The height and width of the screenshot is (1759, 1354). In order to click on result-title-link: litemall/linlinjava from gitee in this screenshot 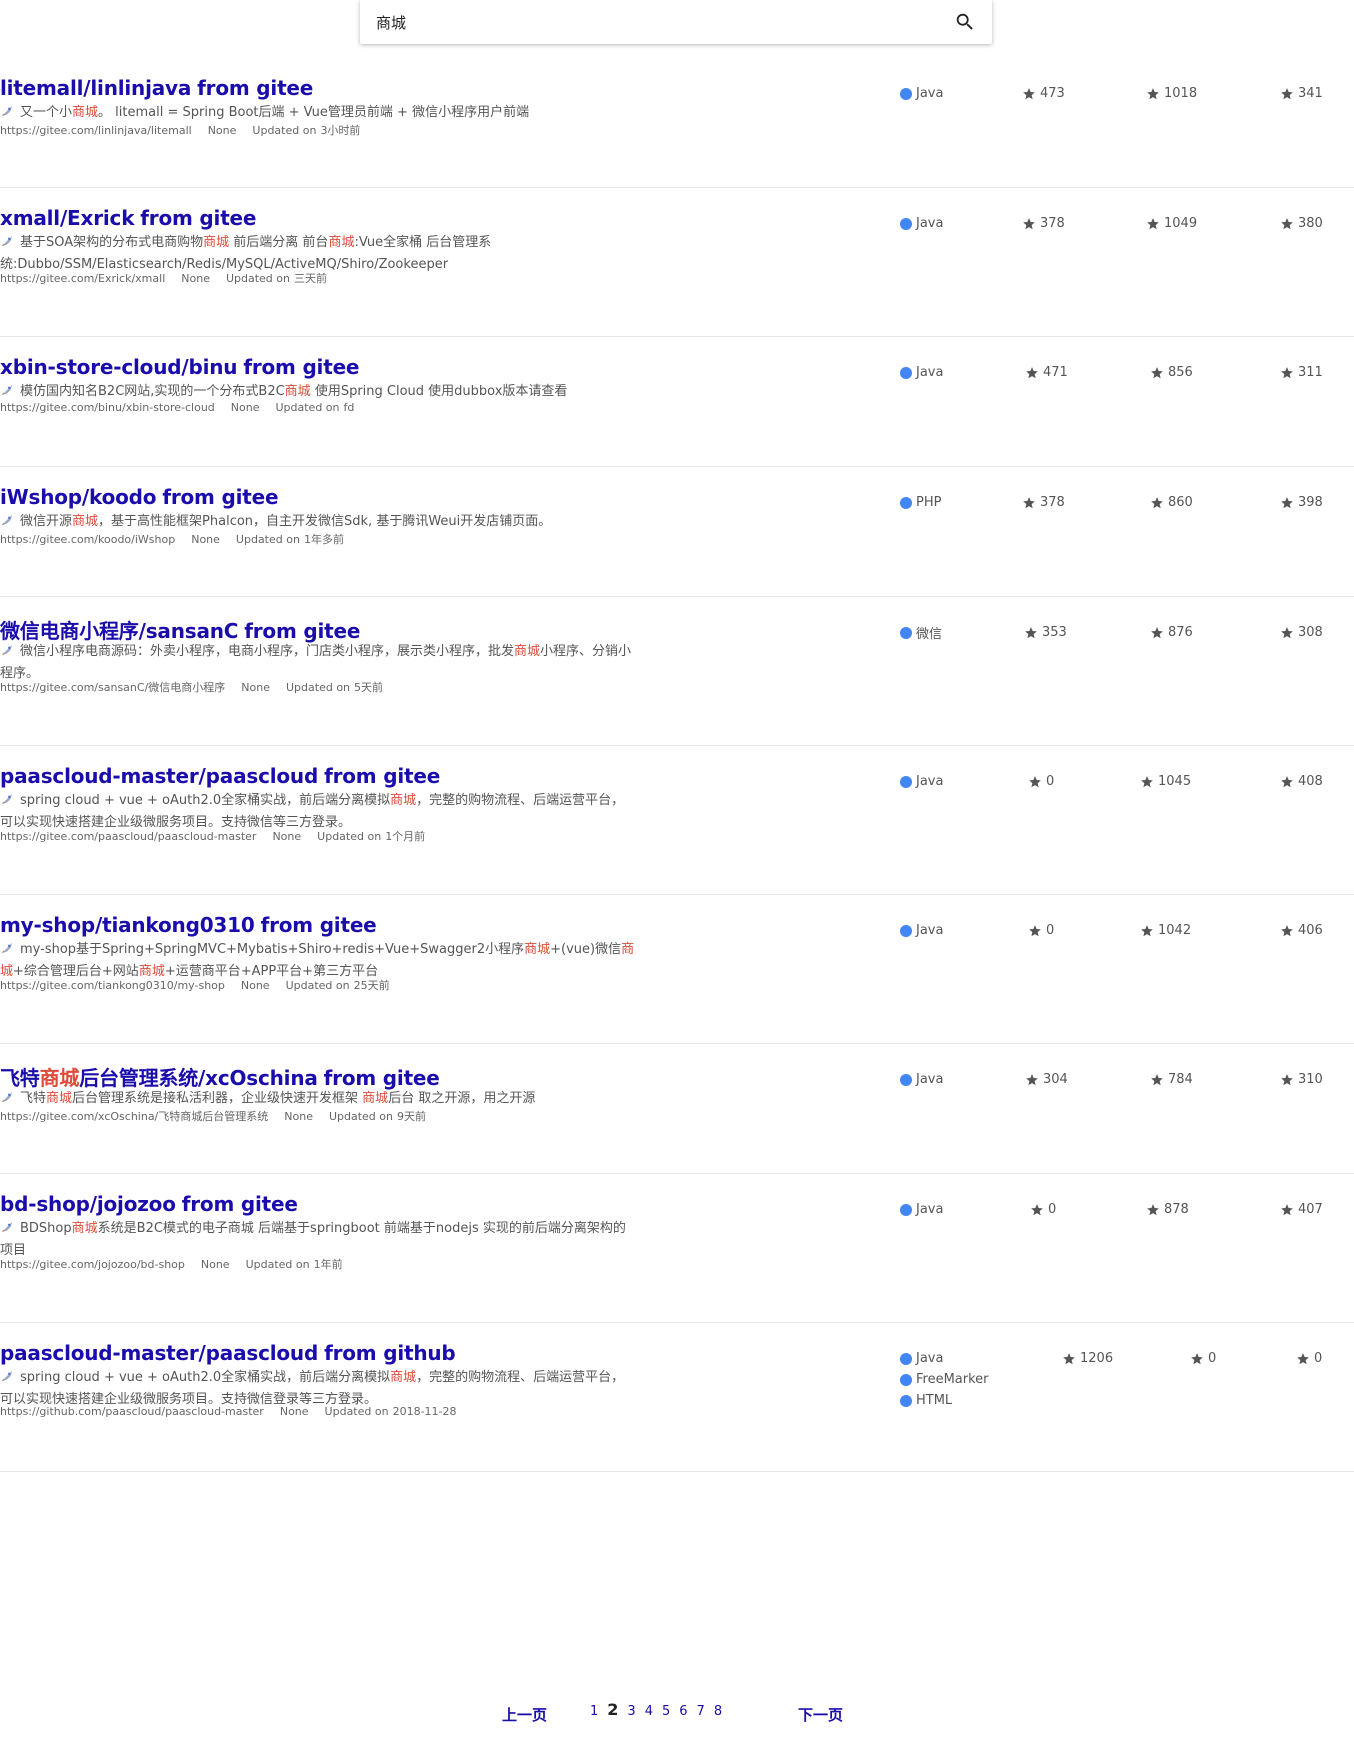, I will do `click(156, 88)`.